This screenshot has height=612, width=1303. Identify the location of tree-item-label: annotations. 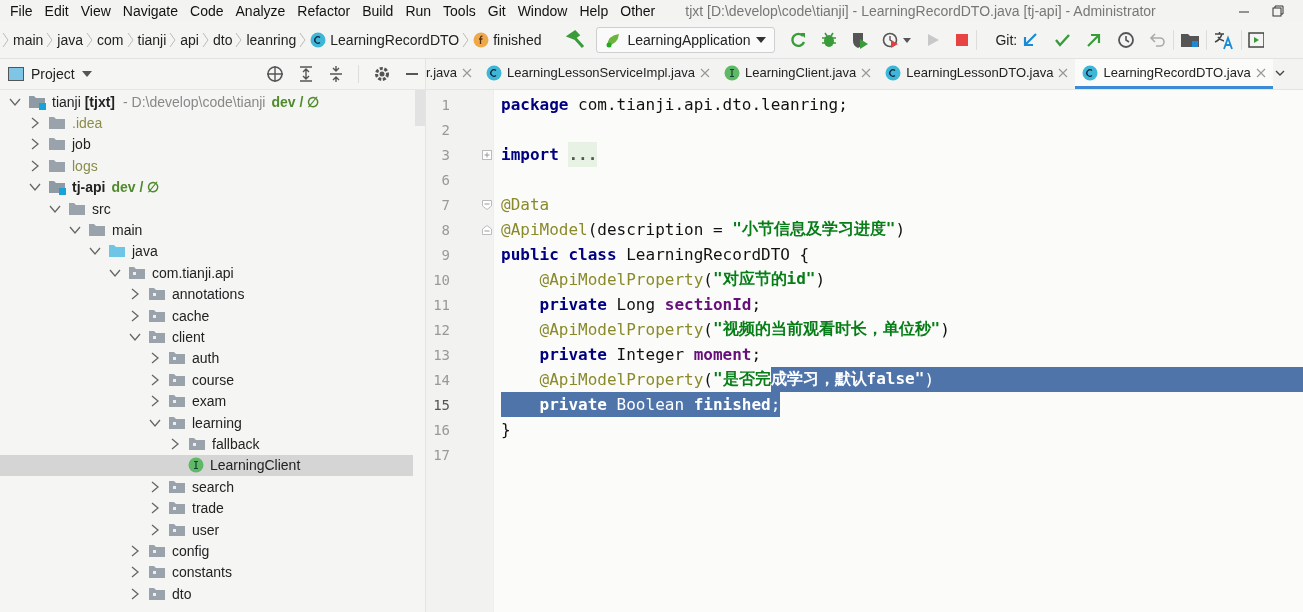
(208, 294).